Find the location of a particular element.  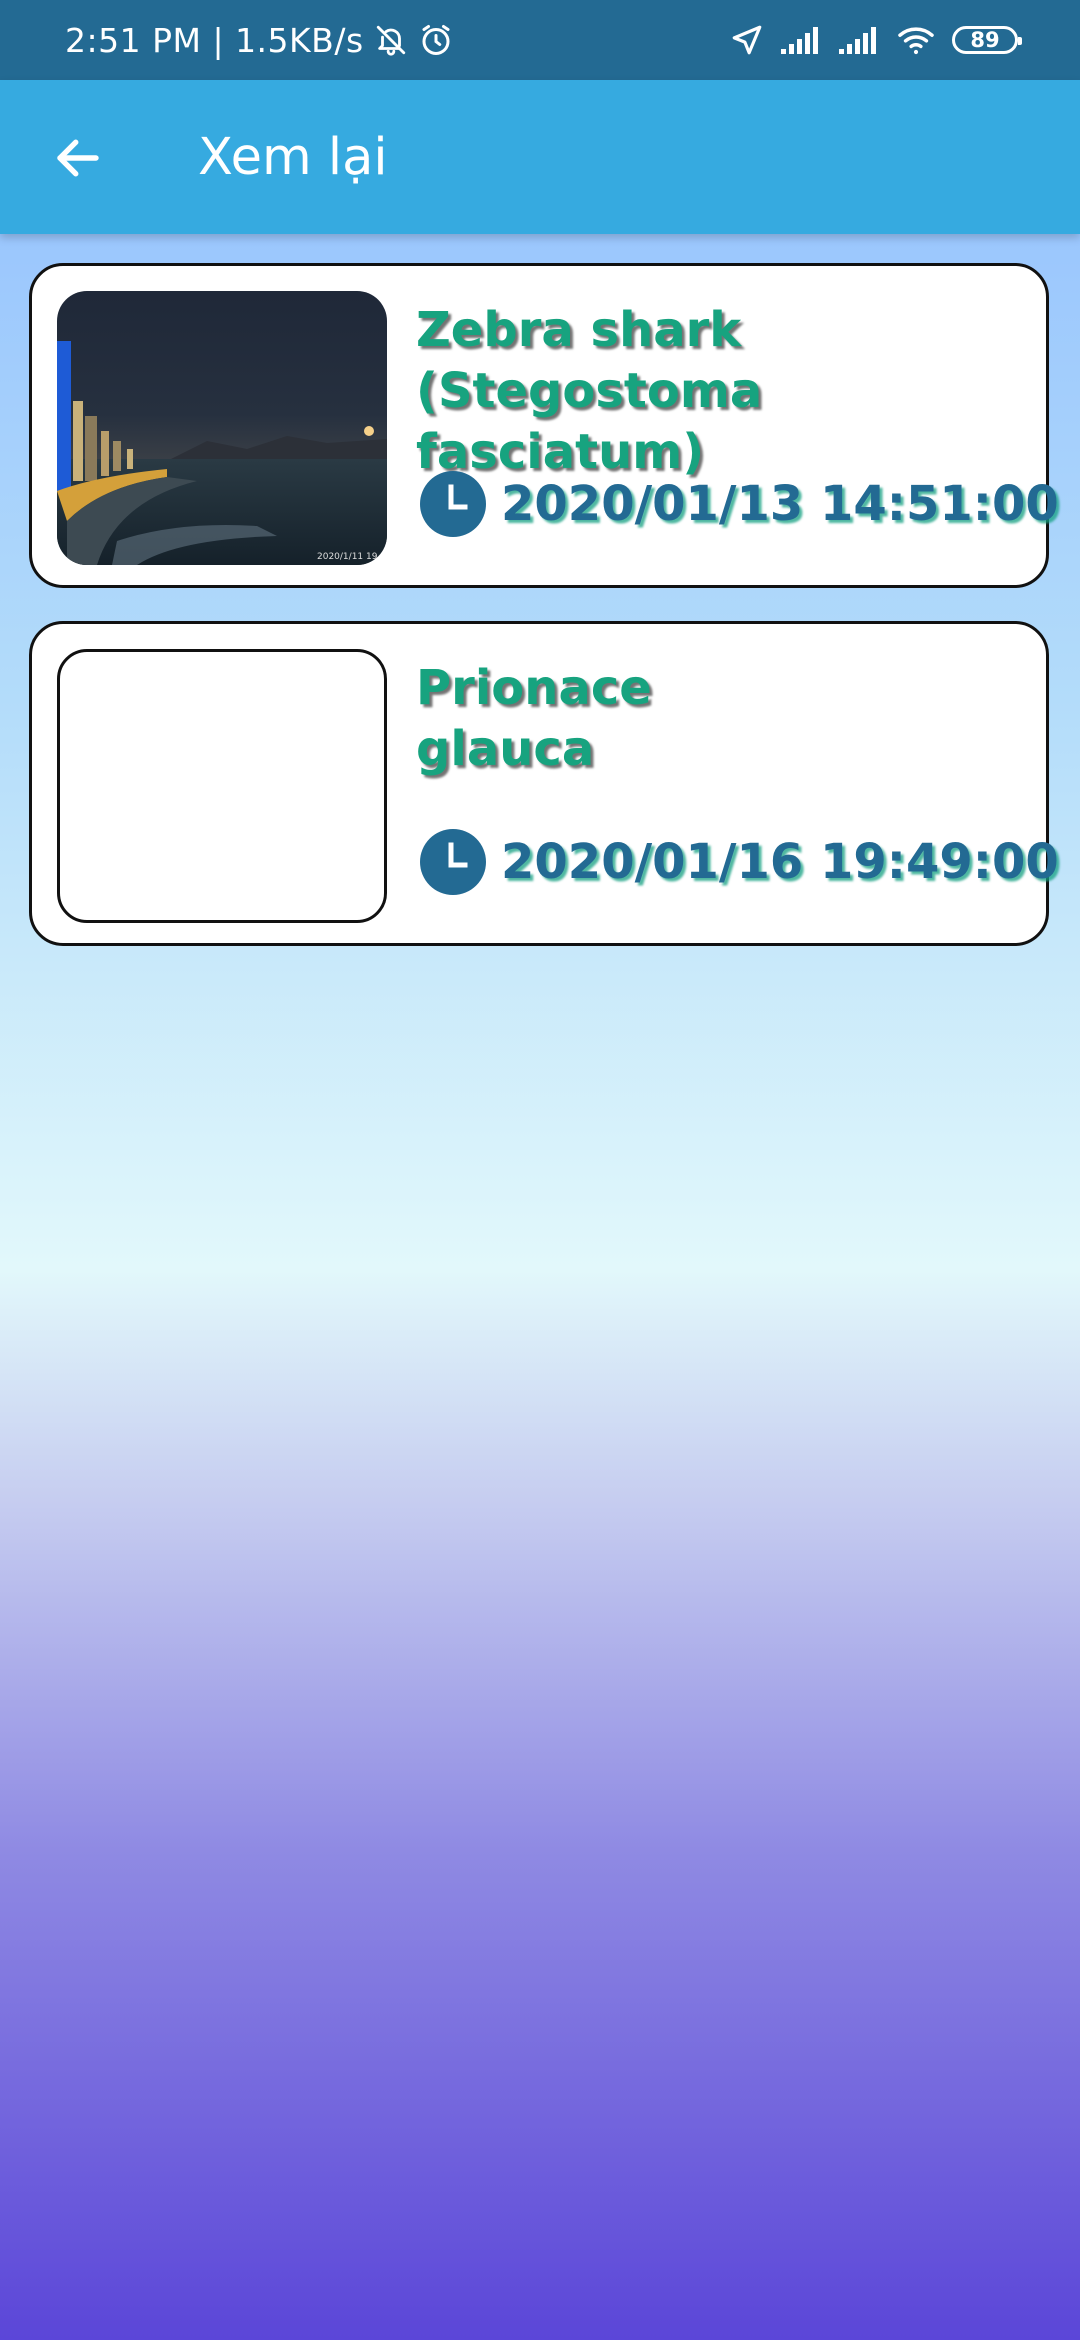

record-time-row: 2020/01/16 19:49:00 is located at coordinates (739, 862).